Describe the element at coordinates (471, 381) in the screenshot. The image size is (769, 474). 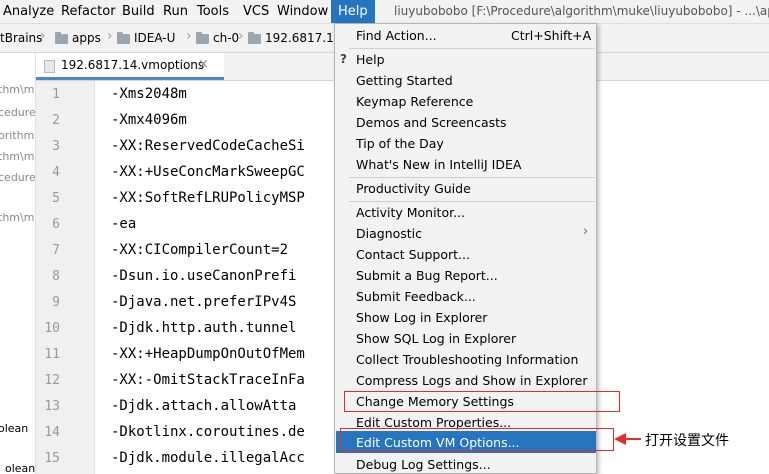
I see `menu-item-compress-logs: Compress Logs and Show in Explorer` at that location.